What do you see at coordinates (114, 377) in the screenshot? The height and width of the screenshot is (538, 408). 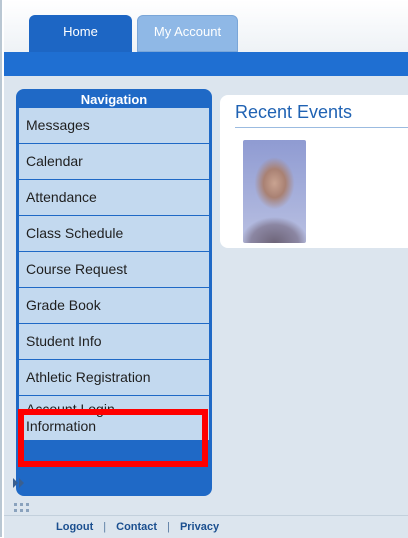 I see `nav-item-athletic-registration: Athletic Registration` at bounding box center [114, 377].